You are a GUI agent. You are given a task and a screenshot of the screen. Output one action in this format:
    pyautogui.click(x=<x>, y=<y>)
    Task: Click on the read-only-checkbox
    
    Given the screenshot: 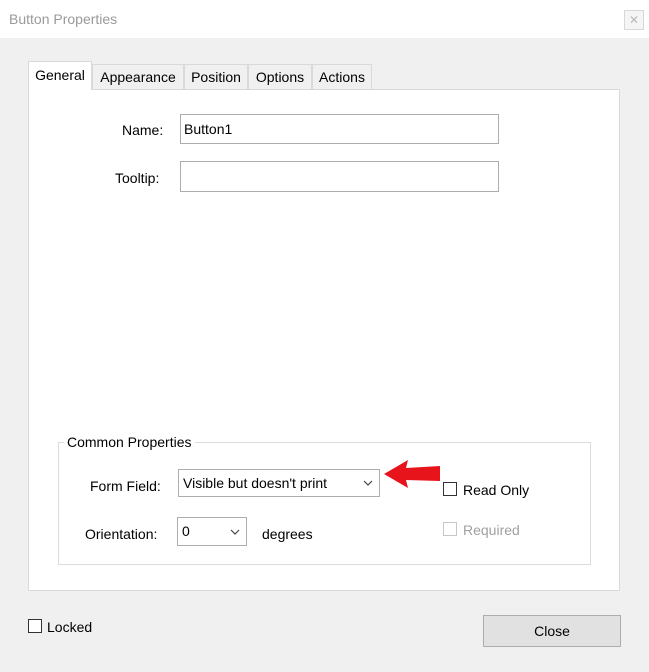 What is the action you would take?
    pyautogui.click(x=450, y=489)
    